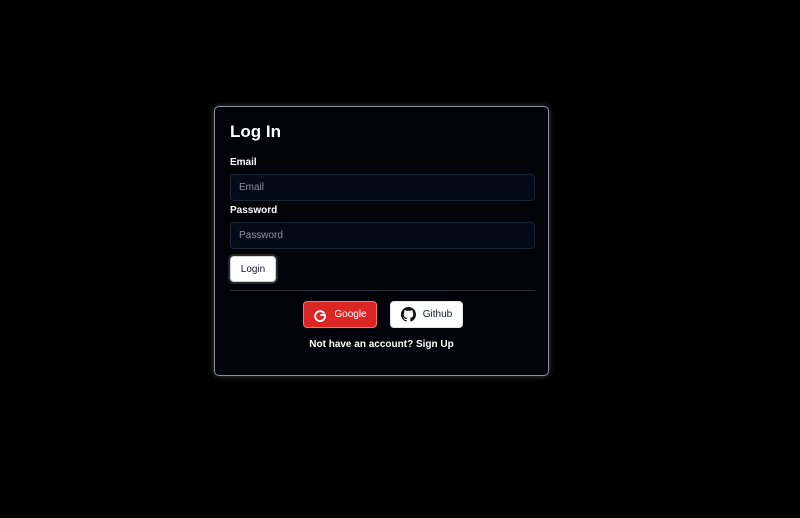 The width and height of the screenshot is (800, 518). What do you see at coordinates (382, 187) in the screenshot?
I see `email-input` at bounding box center [382, 187].